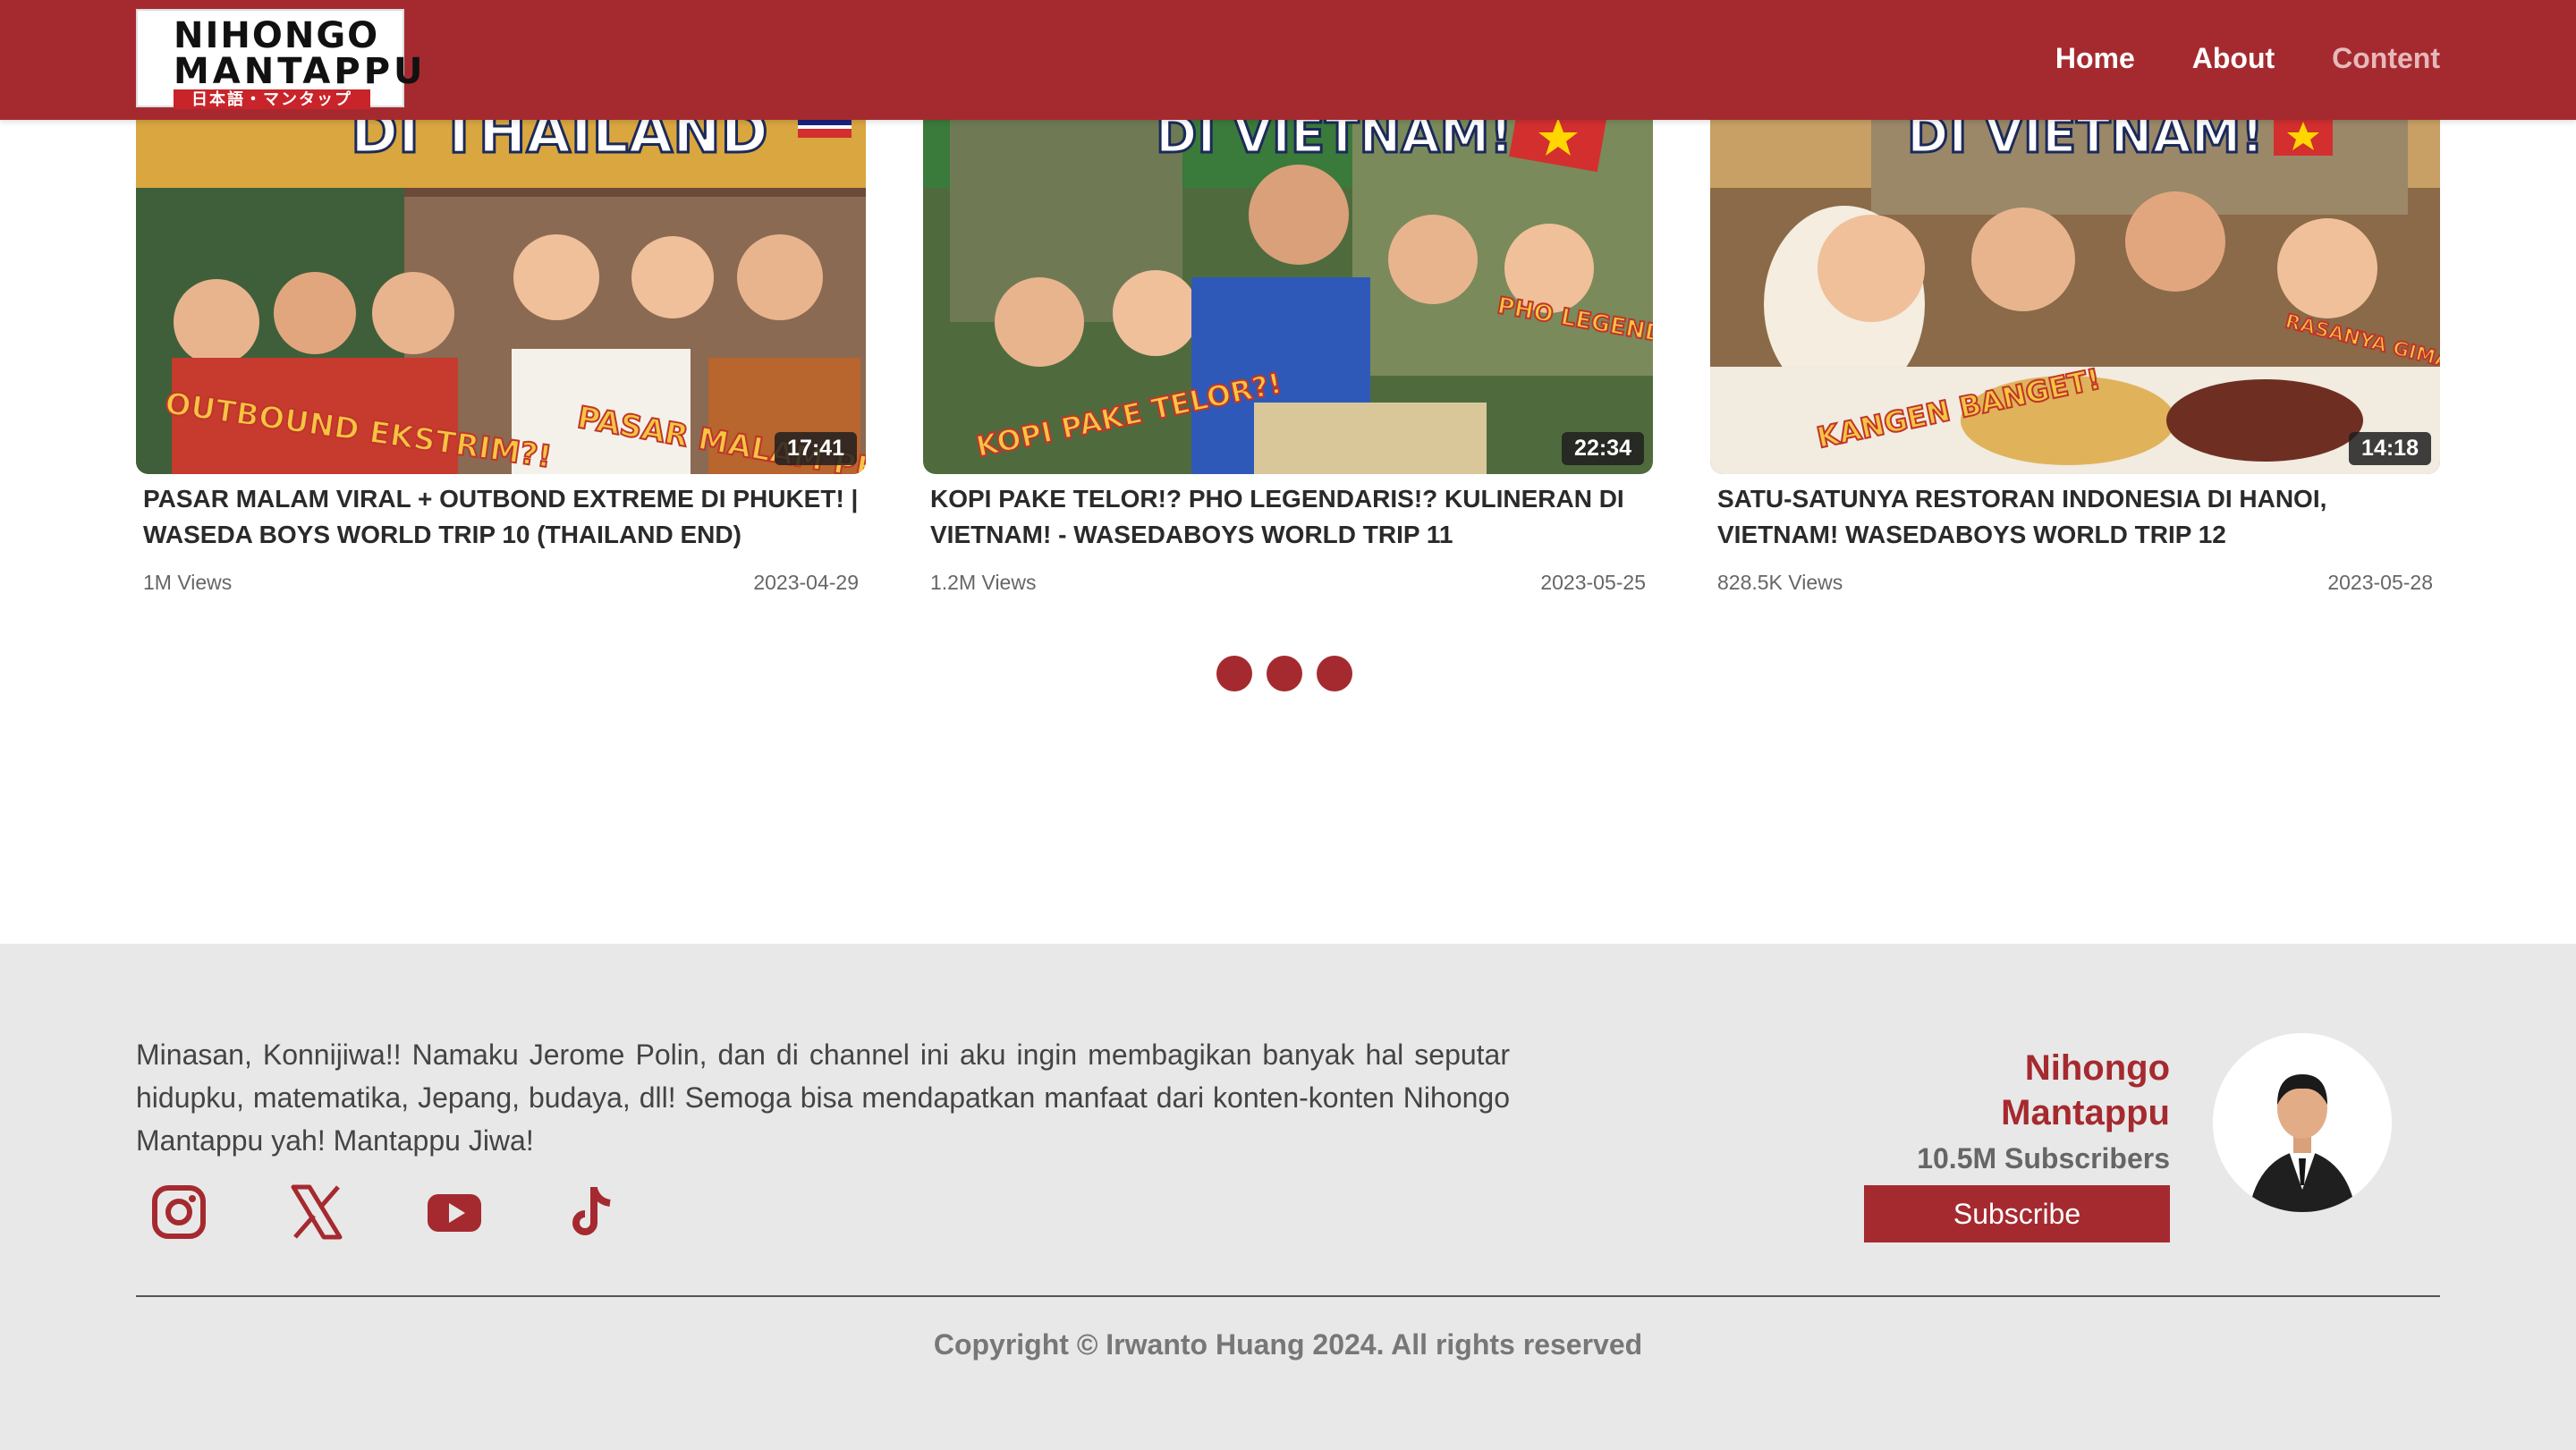 This screenshot has height=1450, width=2576. What do you see at coordinates (806, 582) in the screenshot?
I see `video-date: 2023-04-29` at bounding box center [806, 582].